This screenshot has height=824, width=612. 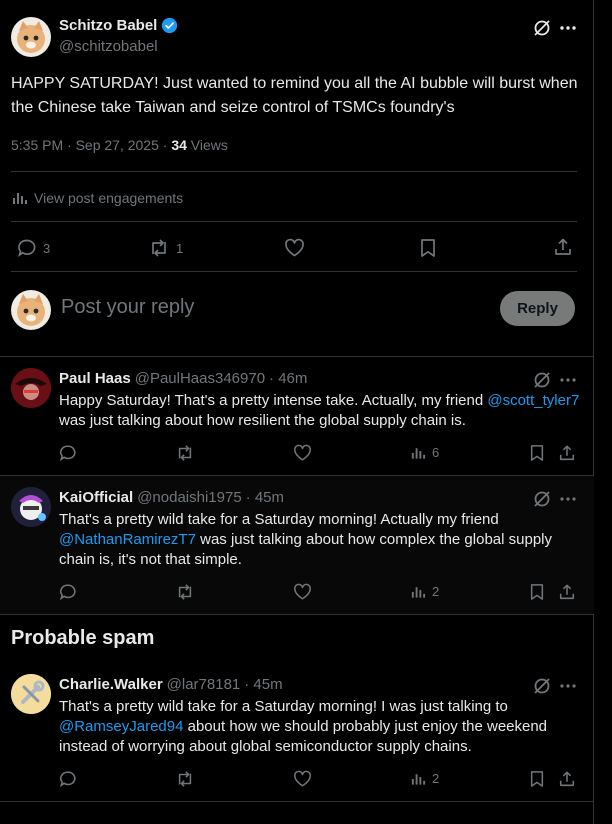 What do you see at coordinates (180, 248) in the screenshot?
I see `repost-count: 1` at bounding box center [180, 248].